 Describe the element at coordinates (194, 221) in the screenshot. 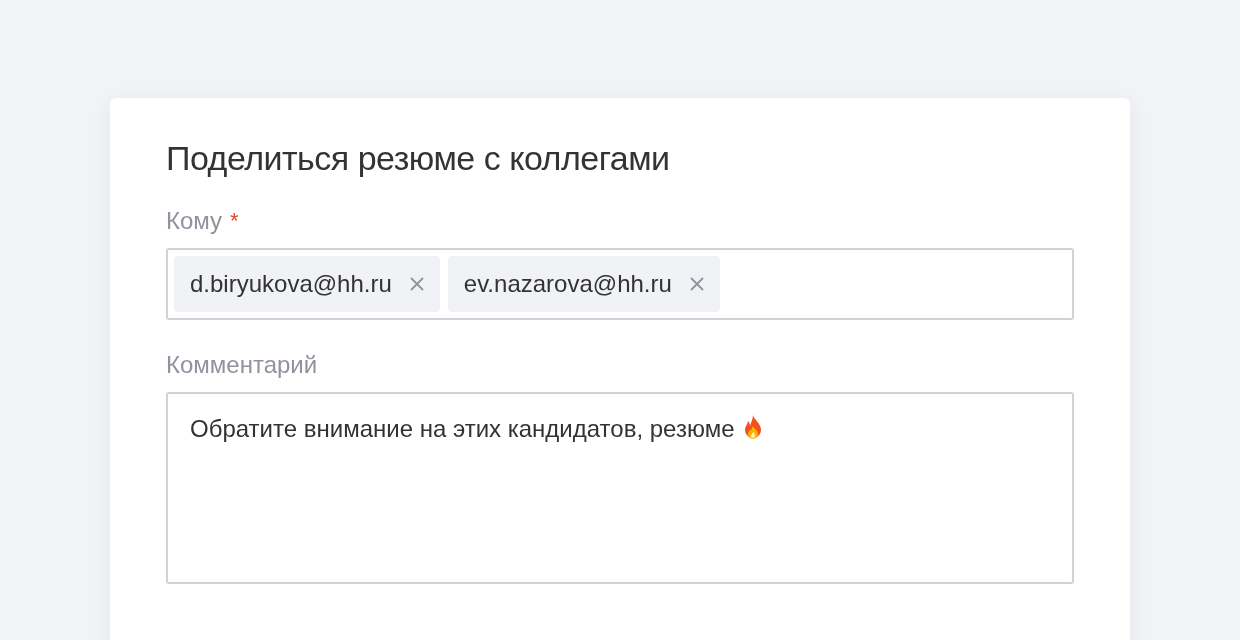

I see `field-label: Кому` at that location.